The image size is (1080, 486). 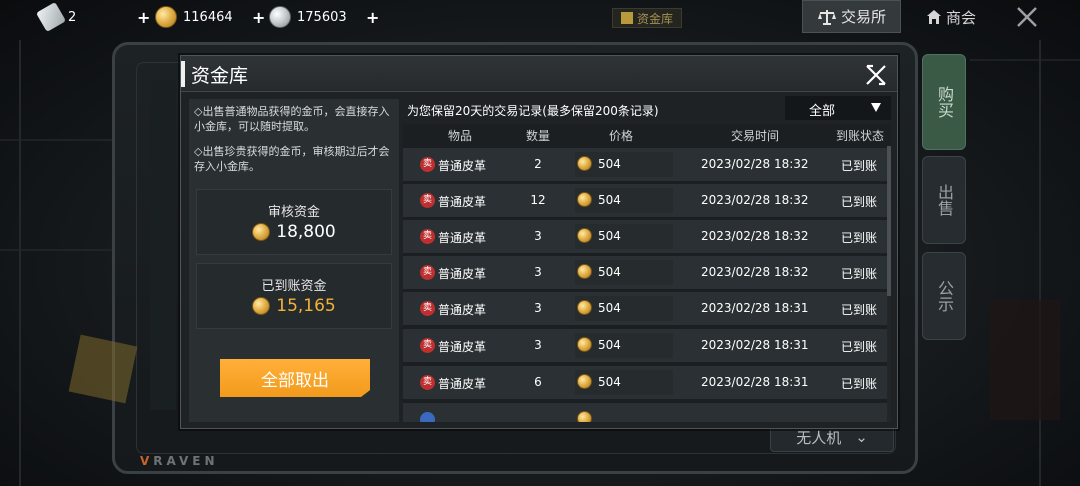 What do you see at coordinates (961, 17) in the screenshot?
I see `shop-label: 商会` at bounding box center [961, 17].